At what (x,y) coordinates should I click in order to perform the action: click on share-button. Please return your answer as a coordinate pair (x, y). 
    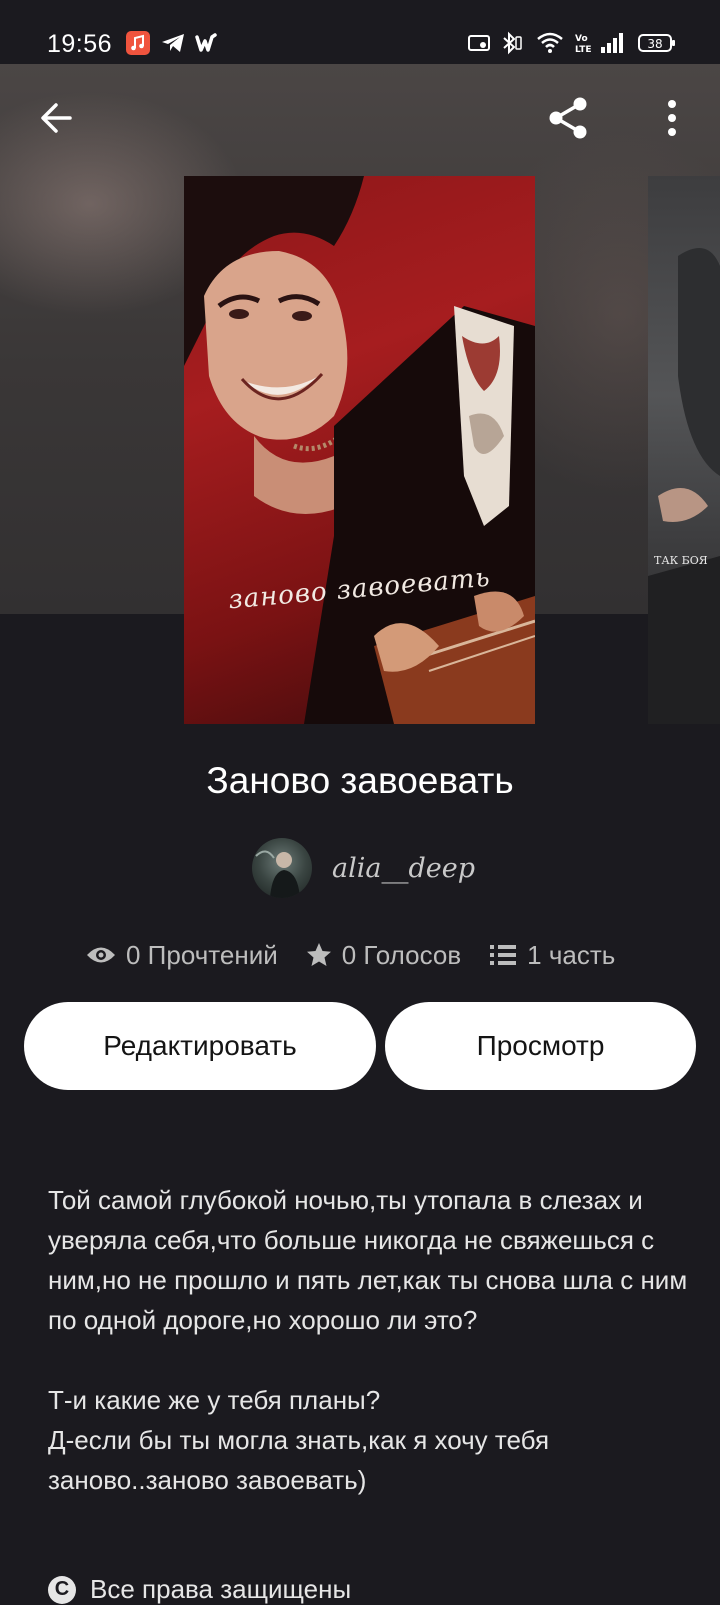
    Looking at the image, I should click on (568, 118).